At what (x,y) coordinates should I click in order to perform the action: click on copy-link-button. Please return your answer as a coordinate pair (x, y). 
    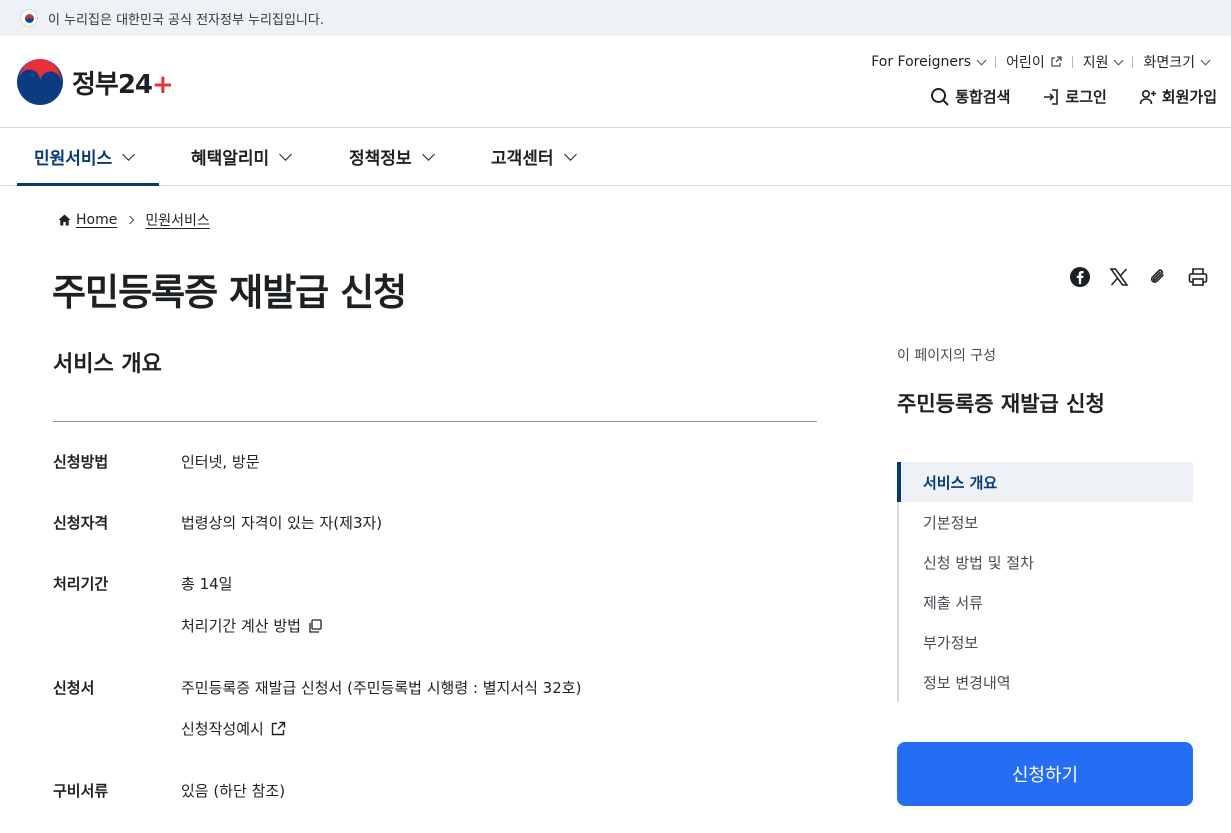
    Looking at the image, I should click on (1158, 277).